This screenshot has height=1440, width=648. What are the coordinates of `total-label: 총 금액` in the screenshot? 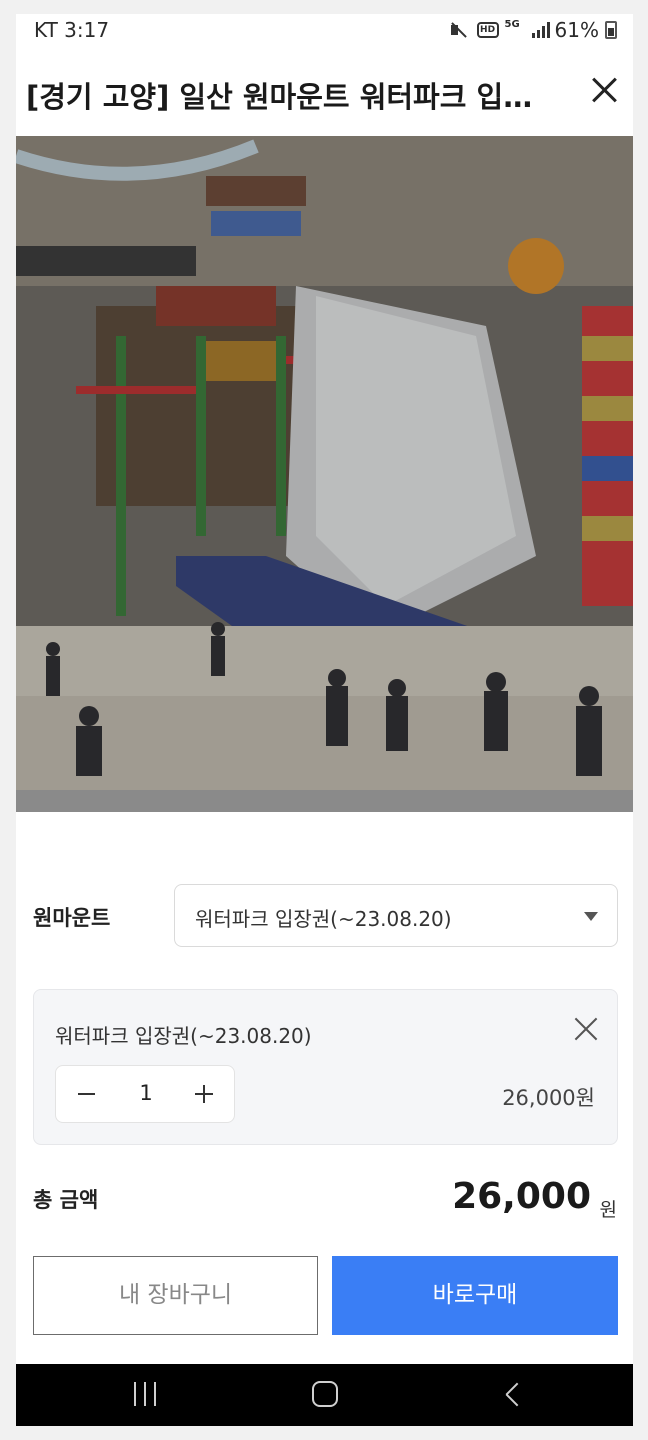 It's located at (66, 1200).